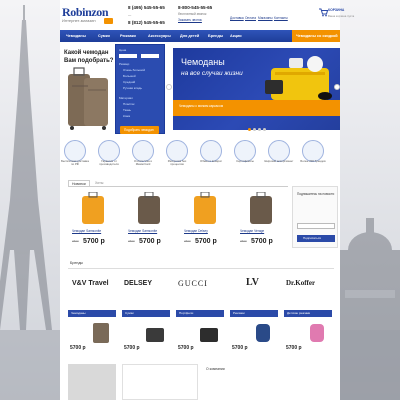 This screenshot has height=400, width=400. What do you see at coordinates (252, 283) in the screenshot?
I see `brand-lv: LV` at bounding box center [252, 283].